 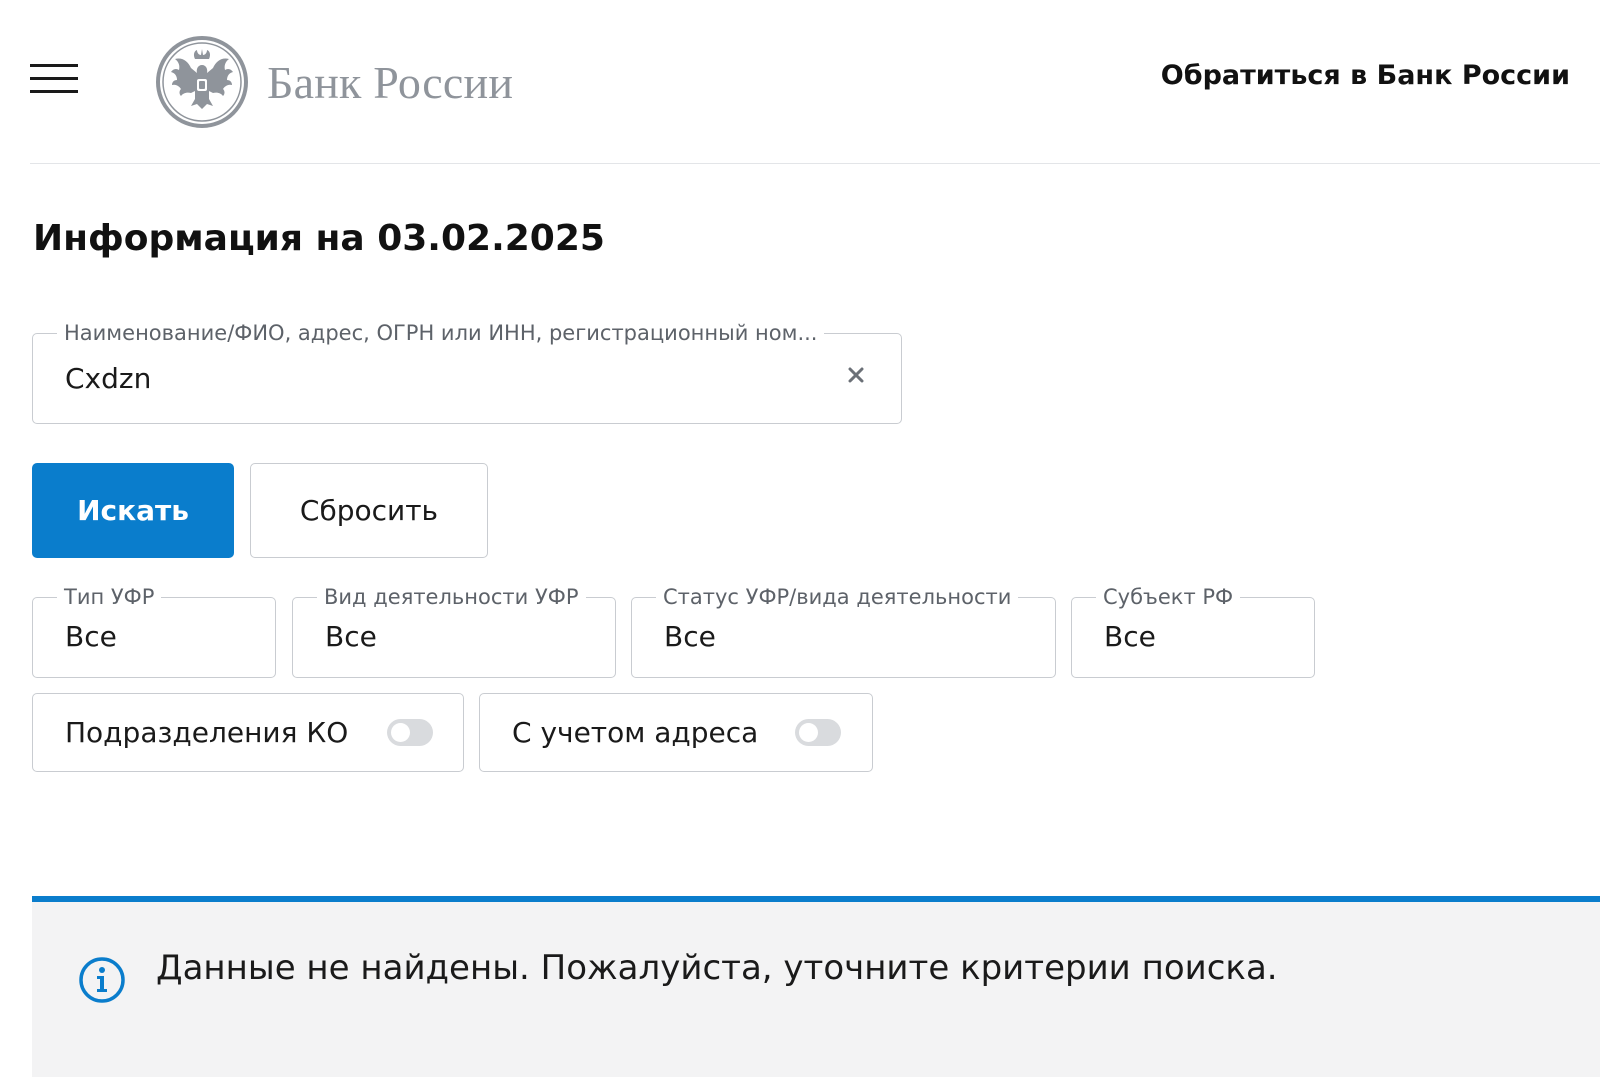 I want to click on header-divider, so click(x=815, y=163).